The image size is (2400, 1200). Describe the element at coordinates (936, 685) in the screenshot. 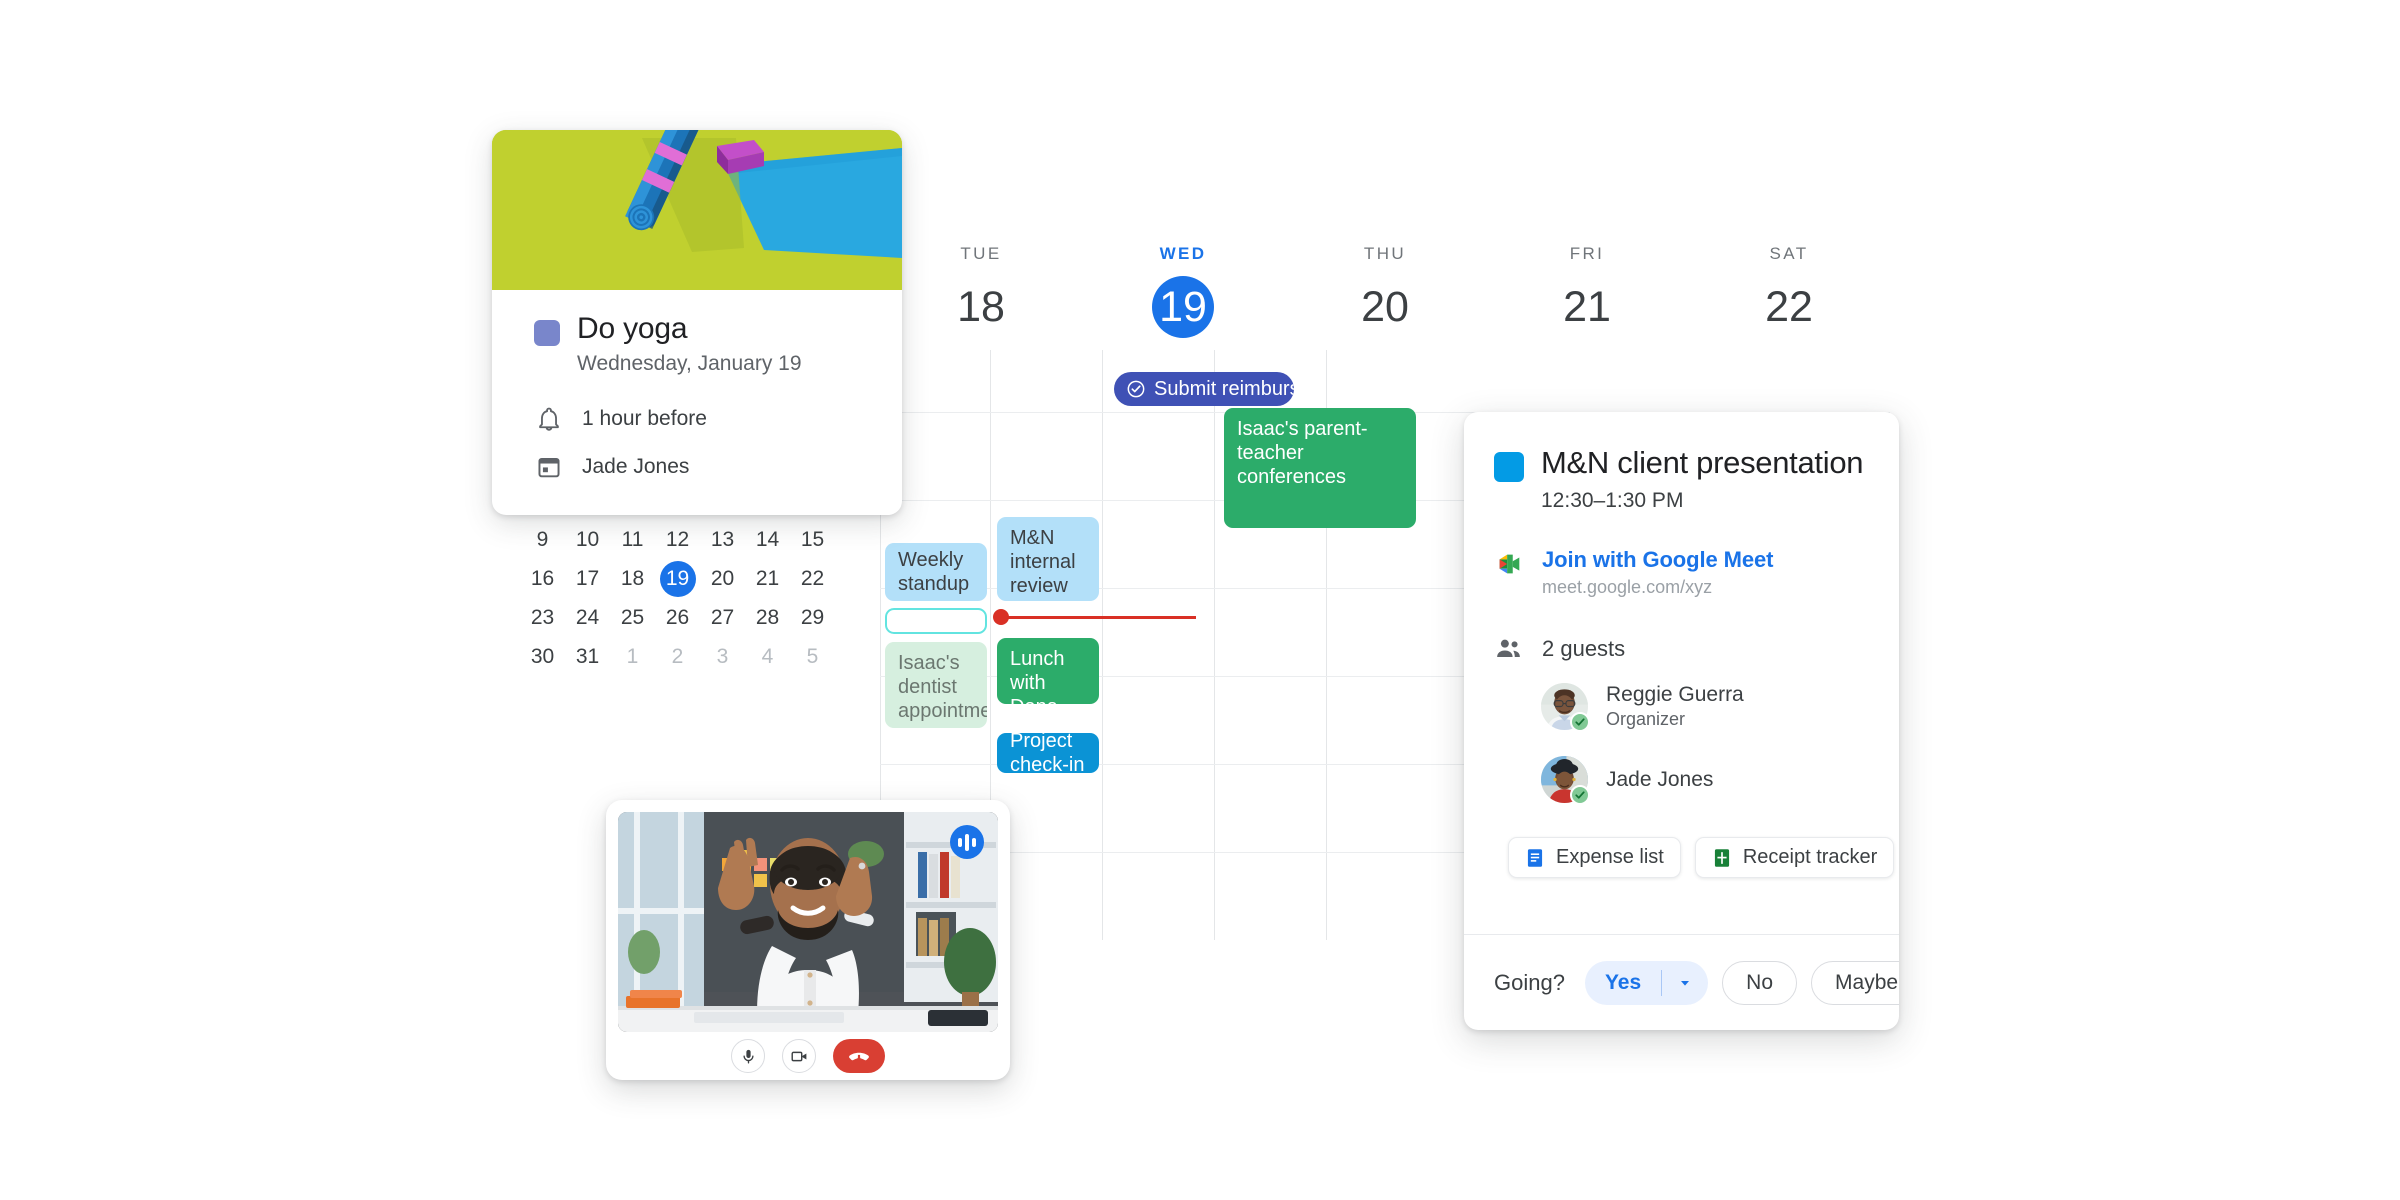

I see `calendar-event-isaac-dentist: Isaac's dentist appointment` at that location.